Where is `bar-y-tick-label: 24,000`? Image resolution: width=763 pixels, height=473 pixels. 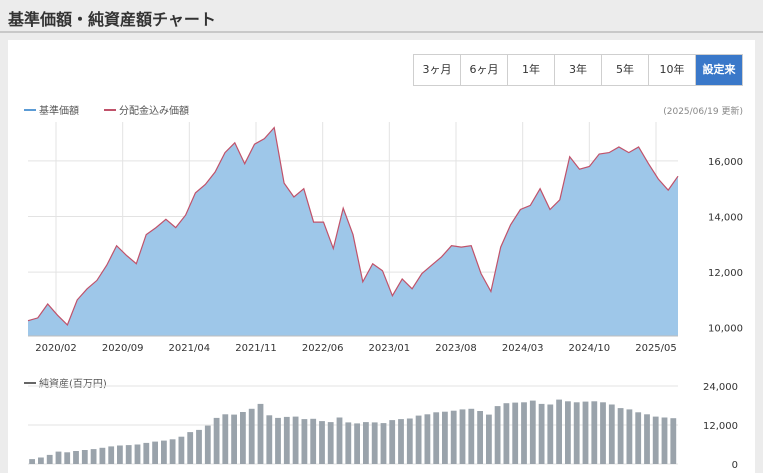 bar-y-tick-label: 24,000 is located at coordinates (720, 387).